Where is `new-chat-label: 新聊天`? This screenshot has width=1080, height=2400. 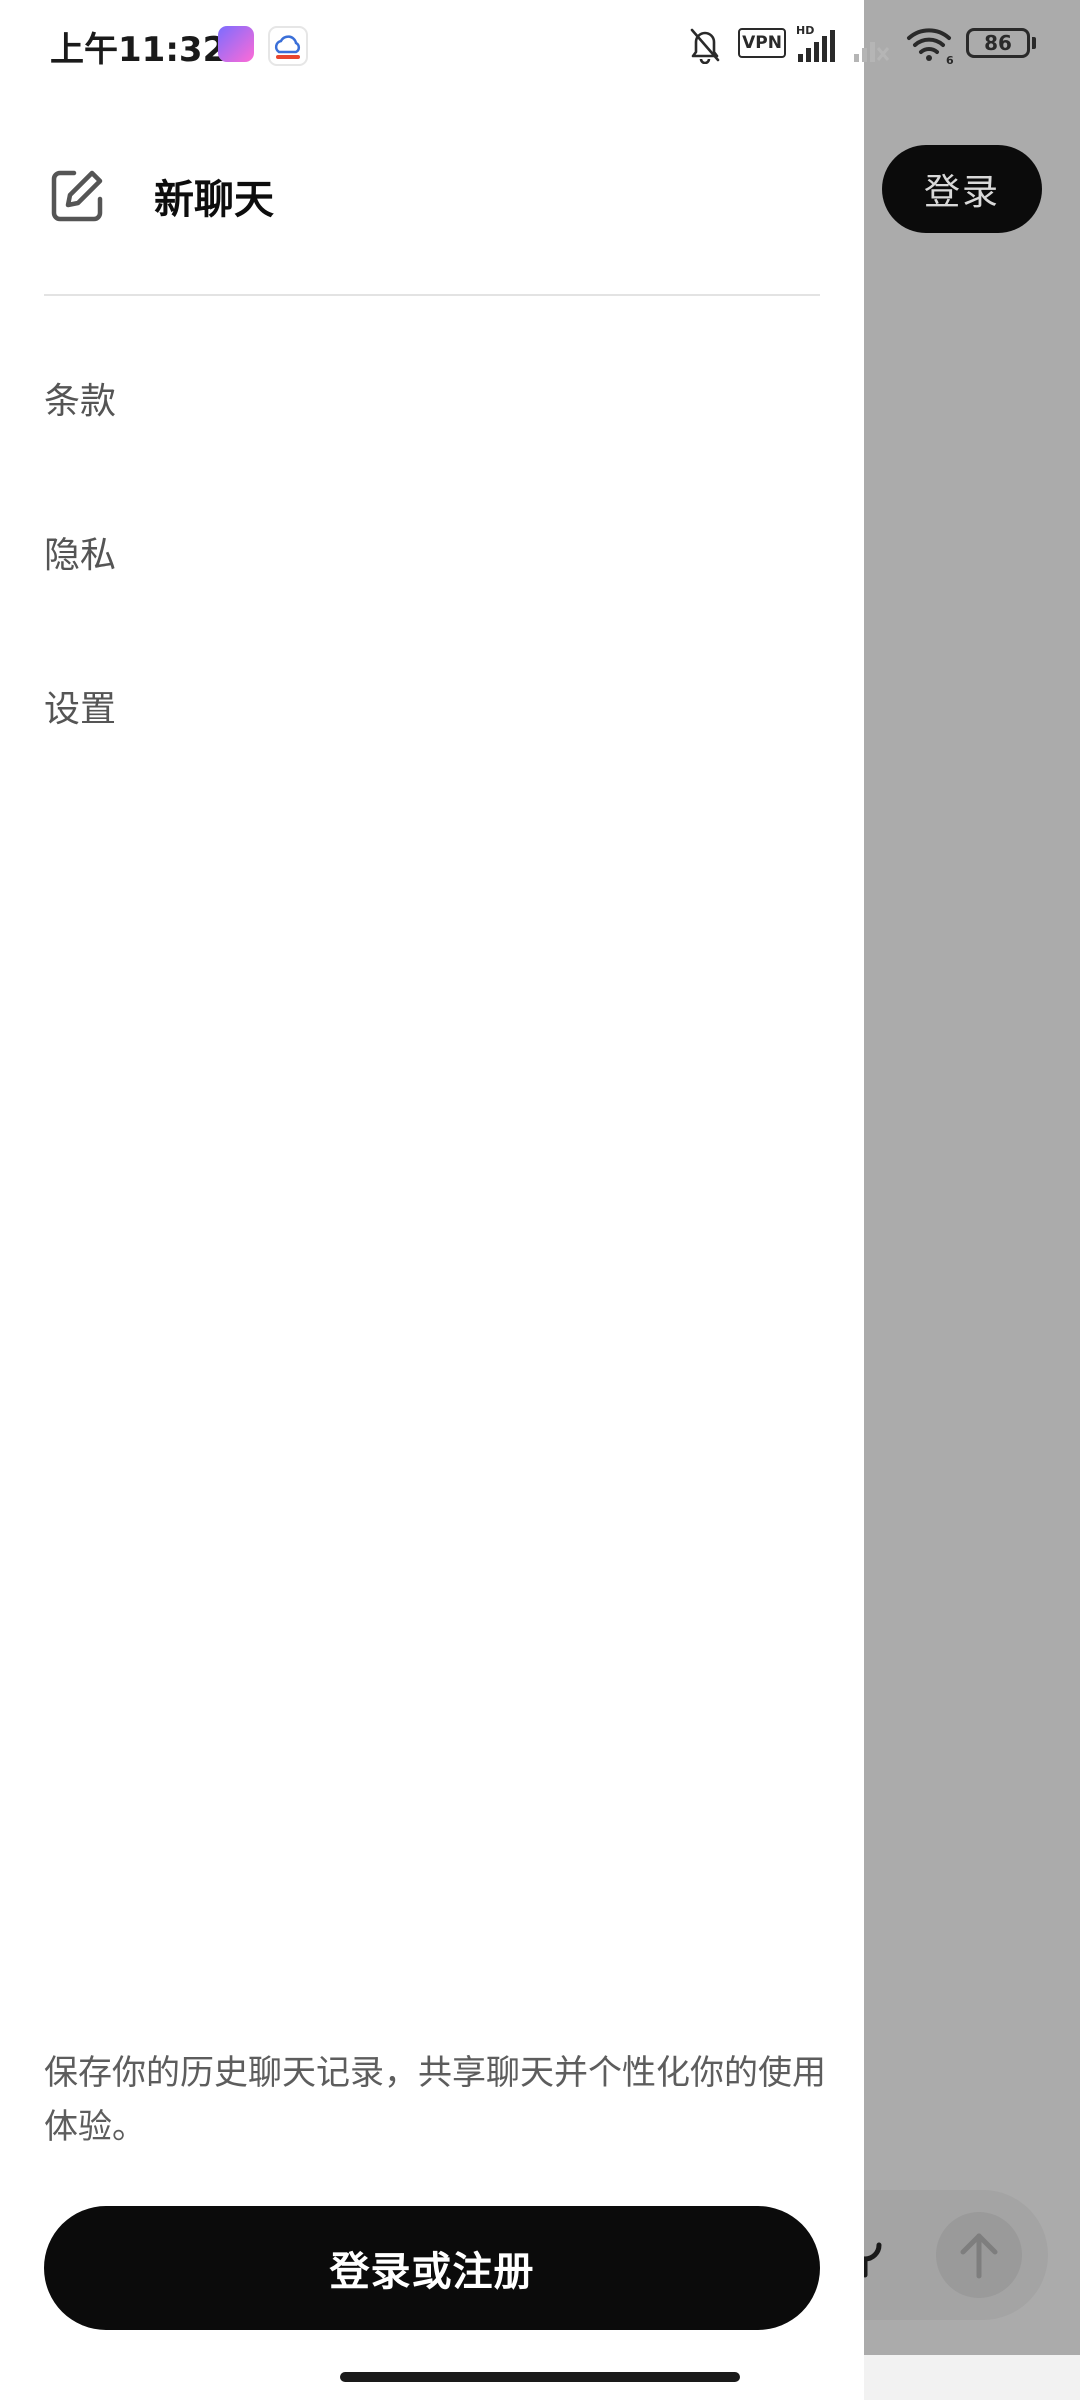 new-chat-label: 新聊天 is located at coordinates (214, 200).